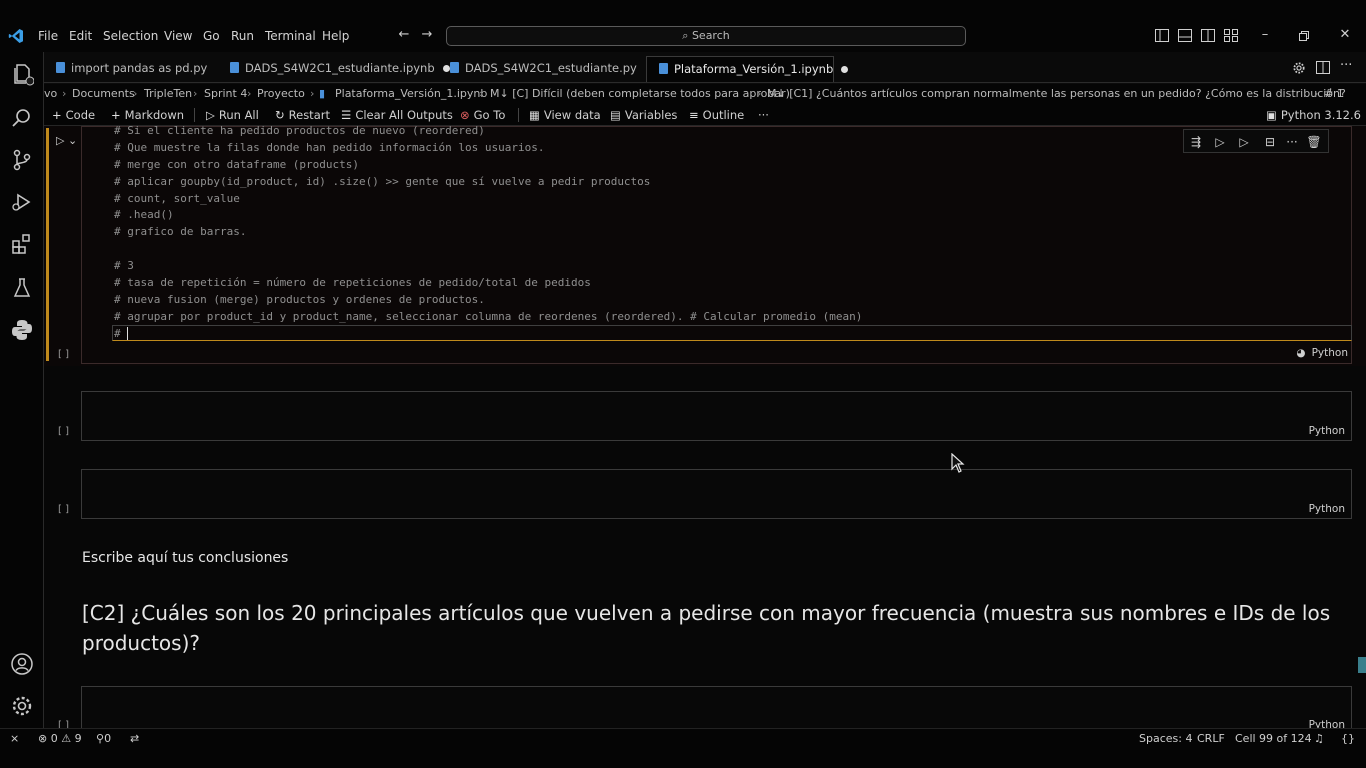  Describe the element at coordinates (60, 738) in the screenshot. I see `problems-indicator: ⊗ 0 ⚠ 9` at that location.